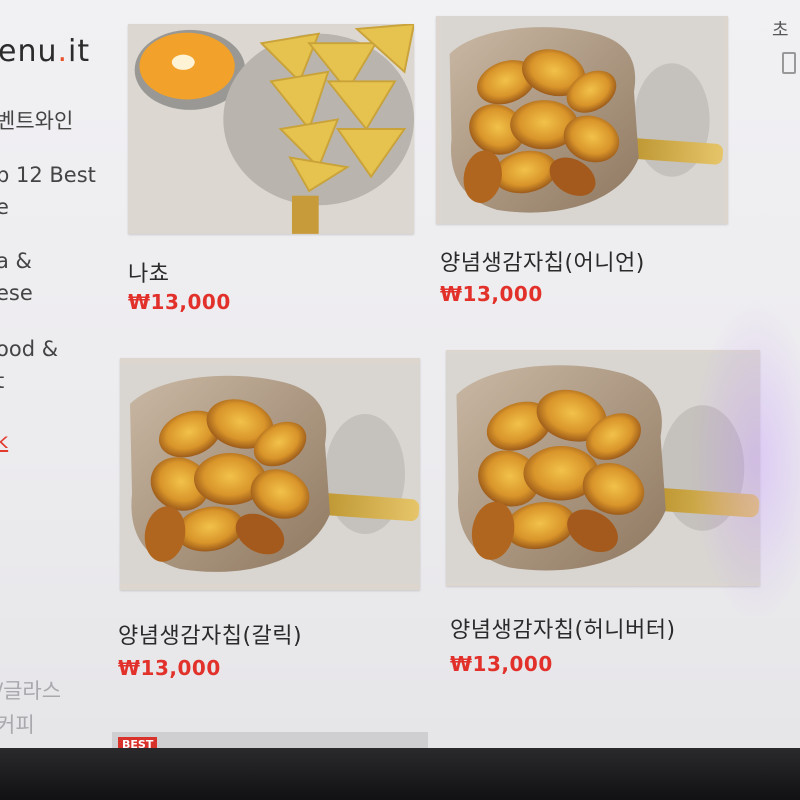  What do you see at coordinates (542, 263) in the screenshot?
I see `product-name: 양념생감자칩(어니언)` at bounding box center [542, 263].